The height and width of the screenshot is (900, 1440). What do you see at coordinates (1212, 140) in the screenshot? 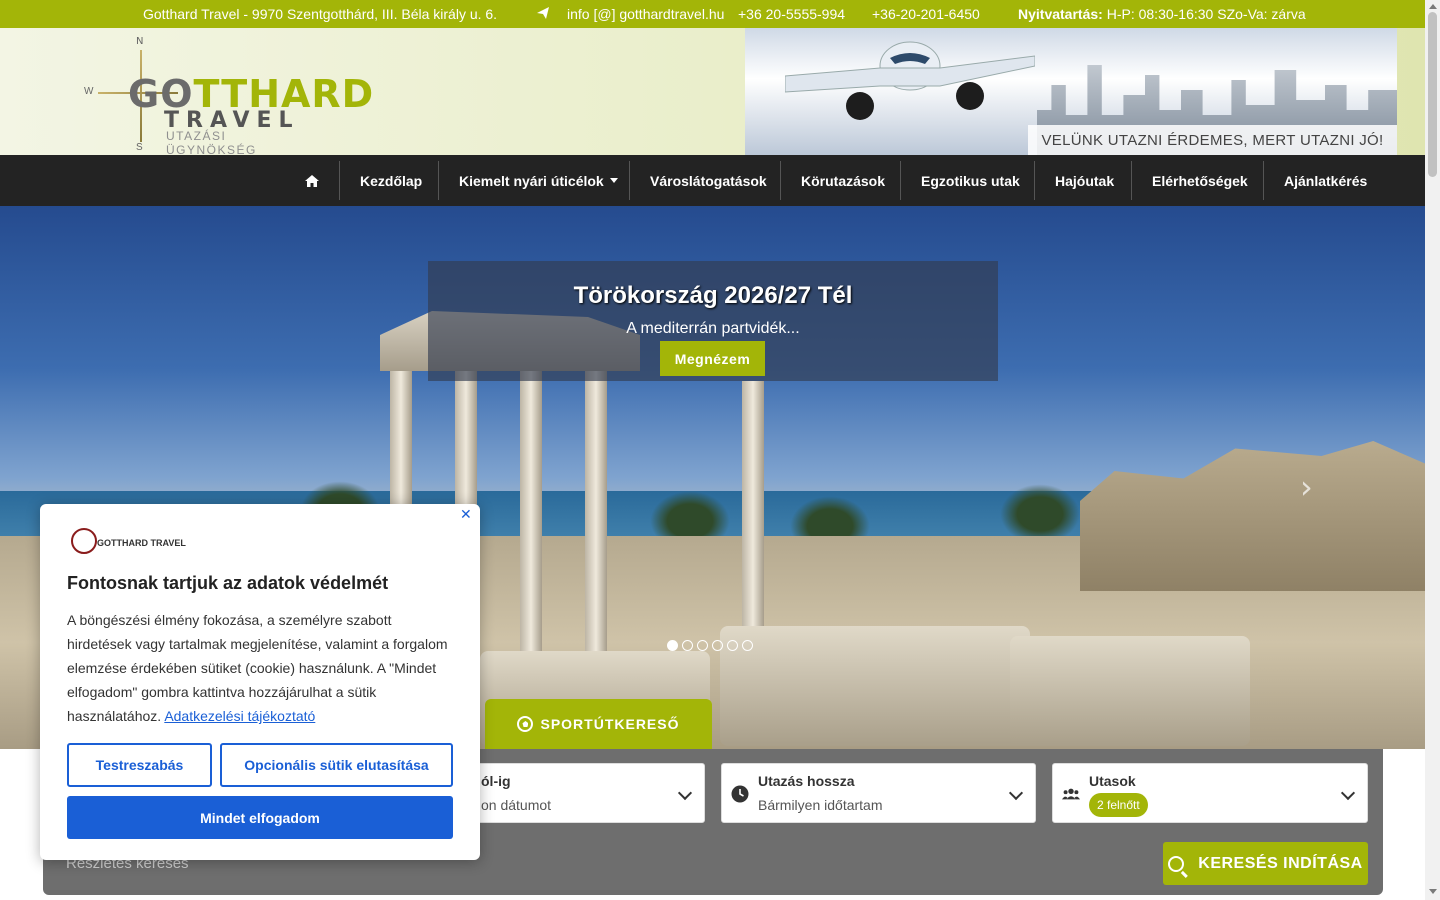
I see `header-tagline: VELÜNK UTAZNI ÉRDEMES, MERT UTAZNI JÓ!` at bounding box center [1212, 140].